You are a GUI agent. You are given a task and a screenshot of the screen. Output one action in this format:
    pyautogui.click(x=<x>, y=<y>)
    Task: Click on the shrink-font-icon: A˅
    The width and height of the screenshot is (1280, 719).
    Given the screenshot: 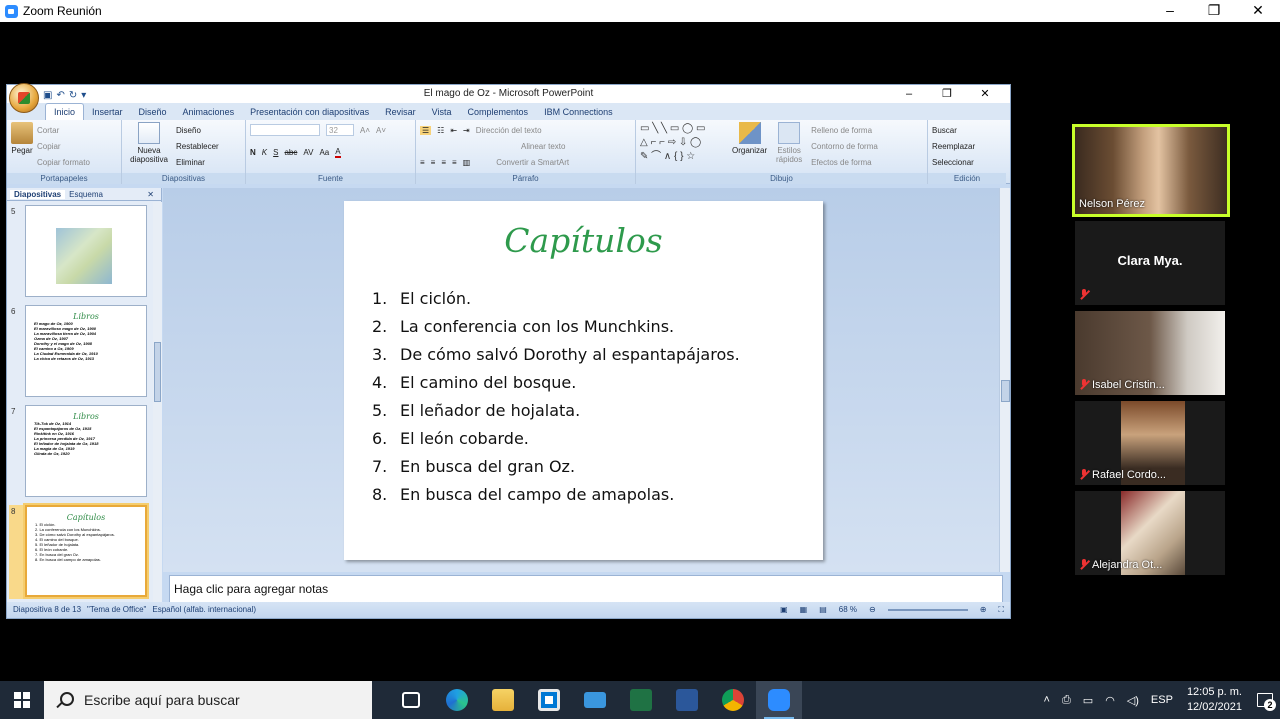 What is the action you would take?
    pyautogui.click(x=381, y=130)
    